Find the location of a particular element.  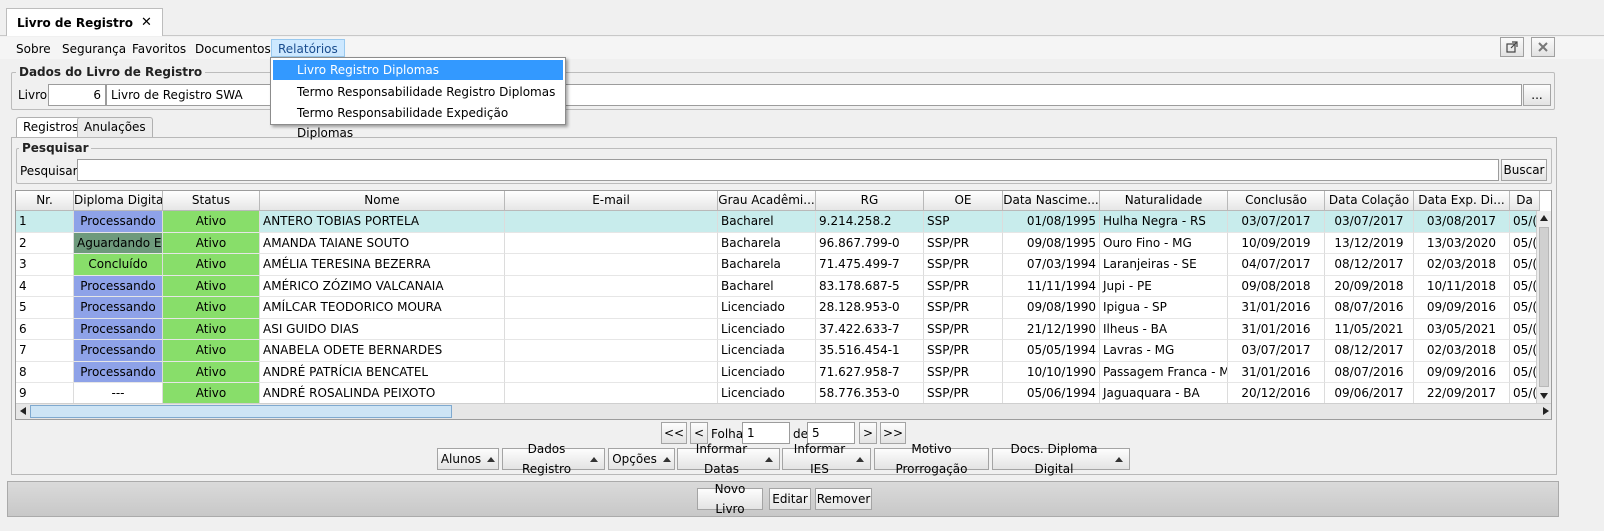

motivo-prorrogacao-button: Motivo Prorrogação is located at coordinates (931, 459).